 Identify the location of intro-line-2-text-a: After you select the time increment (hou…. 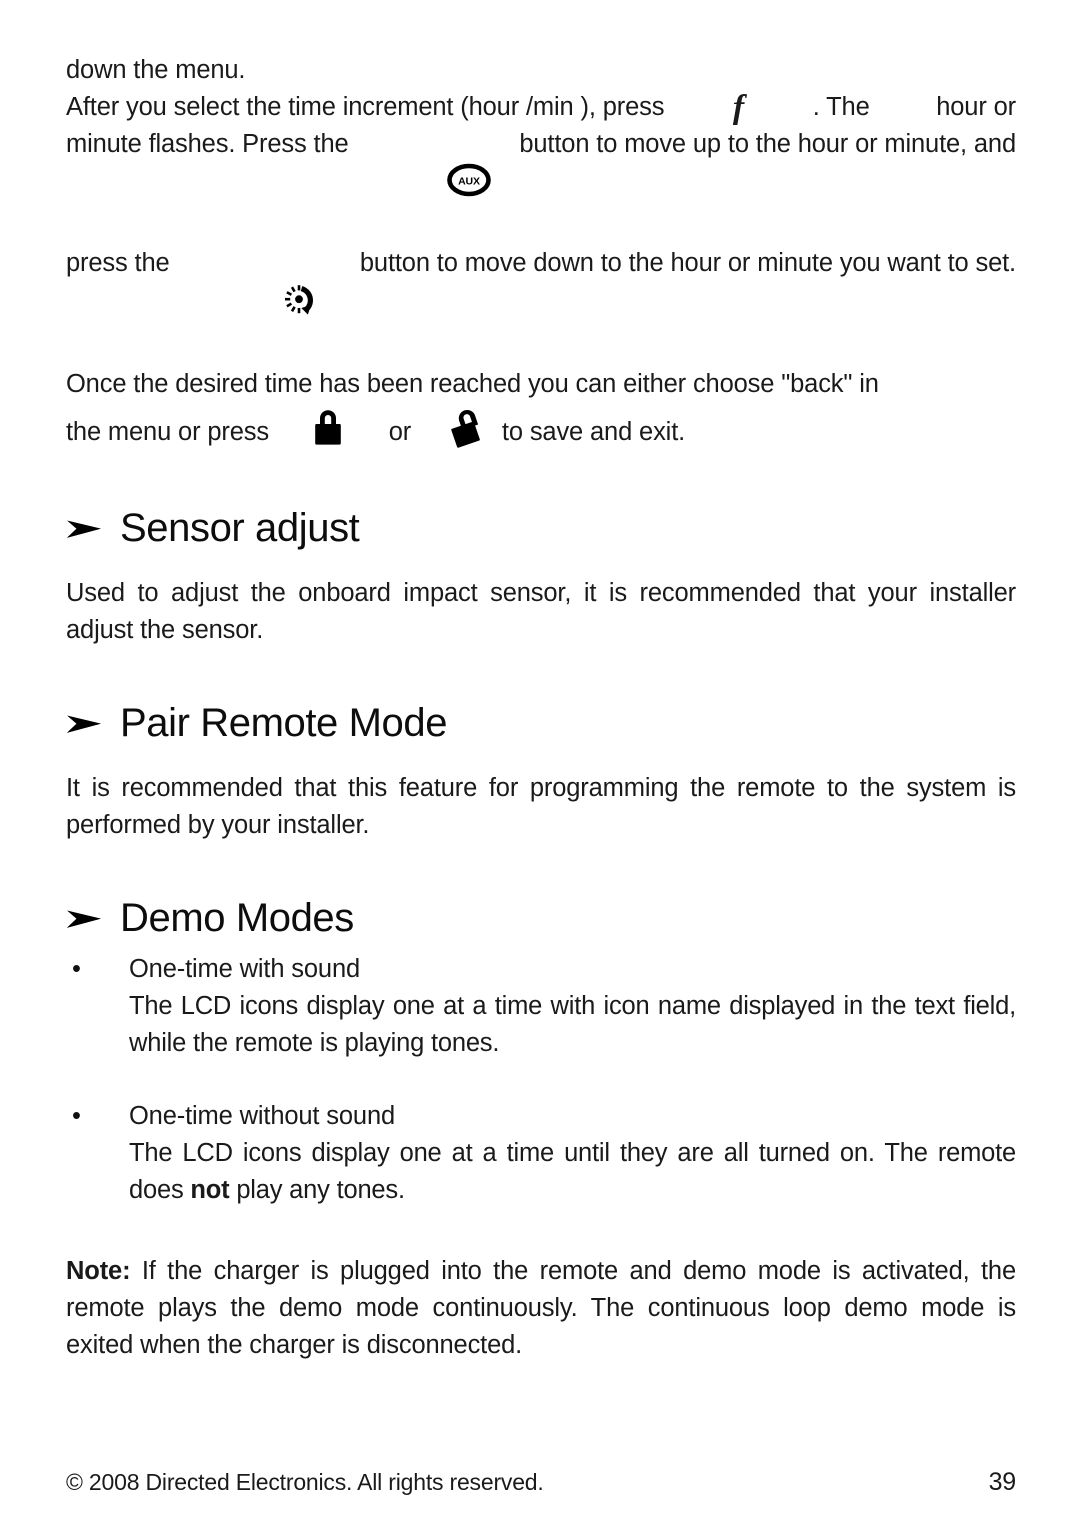
(365, 107).